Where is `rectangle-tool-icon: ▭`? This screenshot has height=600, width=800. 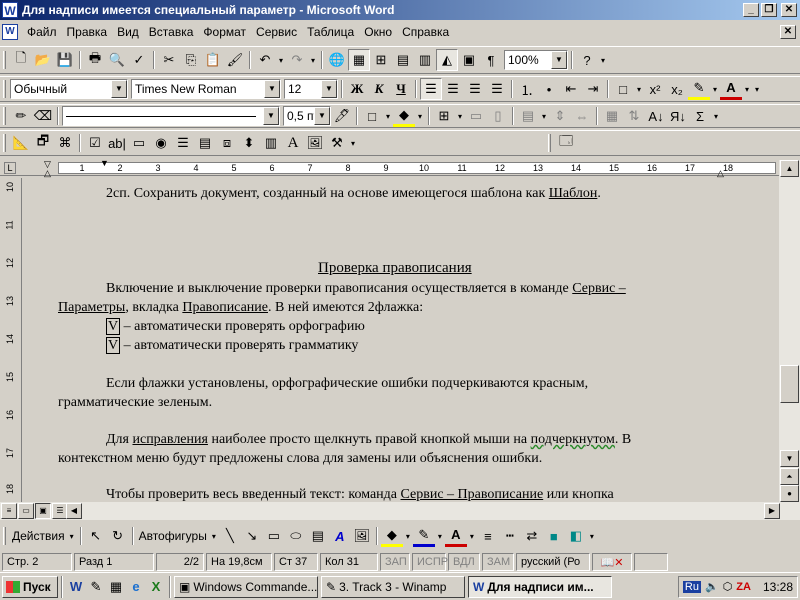
rectangle-tool-icon: ▭ is located at coordinates (274, 536).